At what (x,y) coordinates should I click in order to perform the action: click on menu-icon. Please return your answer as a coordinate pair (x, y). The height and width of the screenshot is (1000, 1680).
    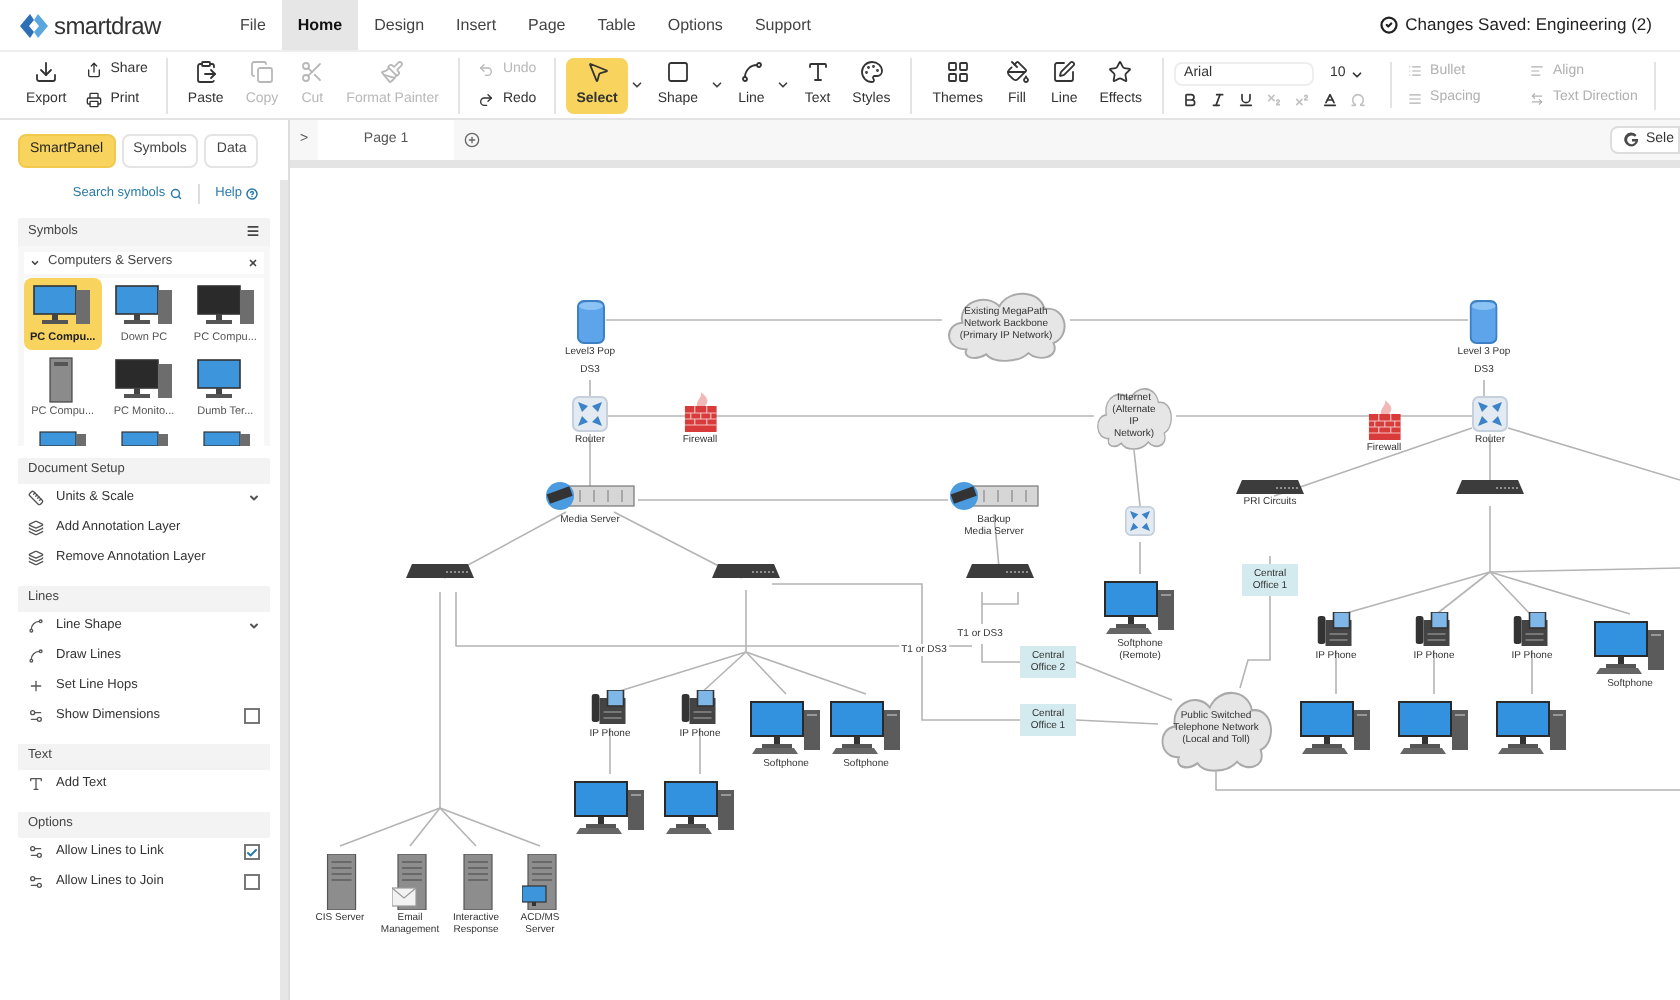
    Looking at the image, I should click on (253, 231).